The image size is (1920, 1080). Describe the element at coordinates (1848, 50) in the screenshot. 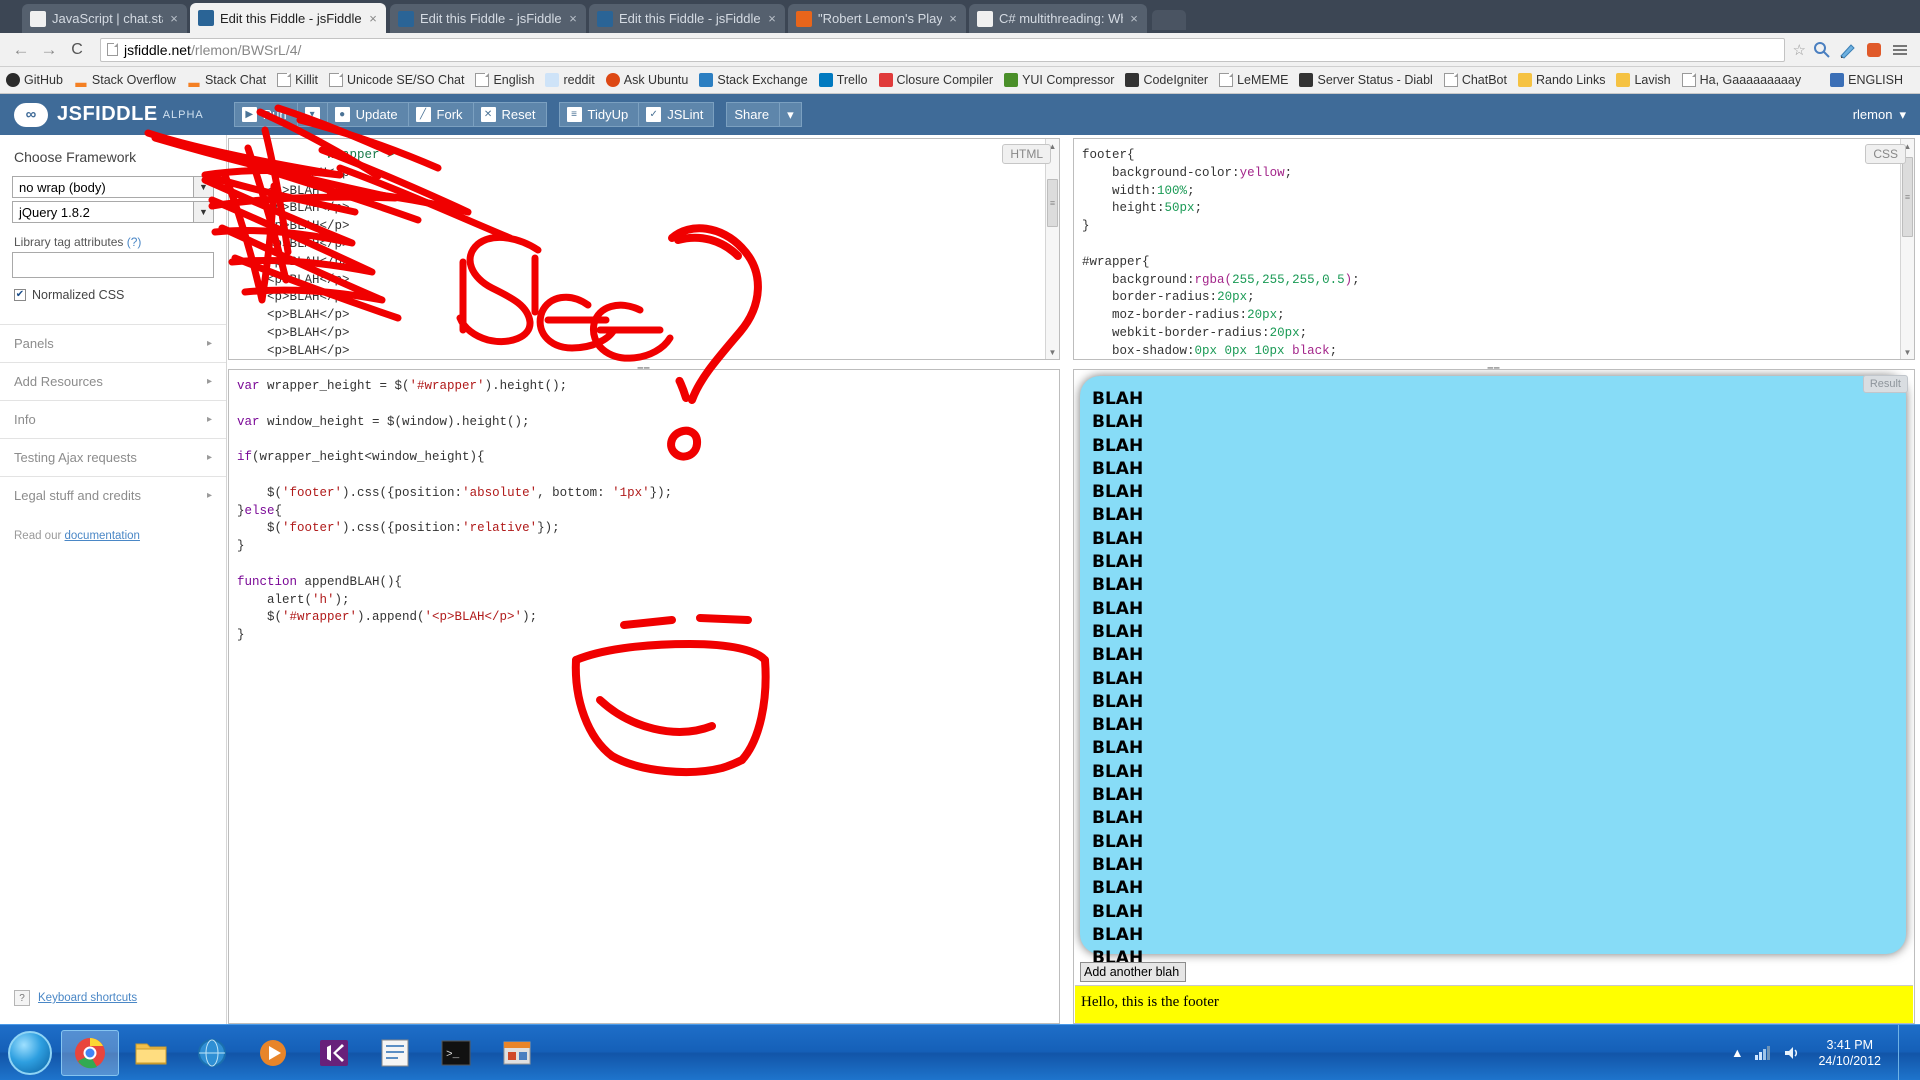

I see `pencil-icon` at that location.